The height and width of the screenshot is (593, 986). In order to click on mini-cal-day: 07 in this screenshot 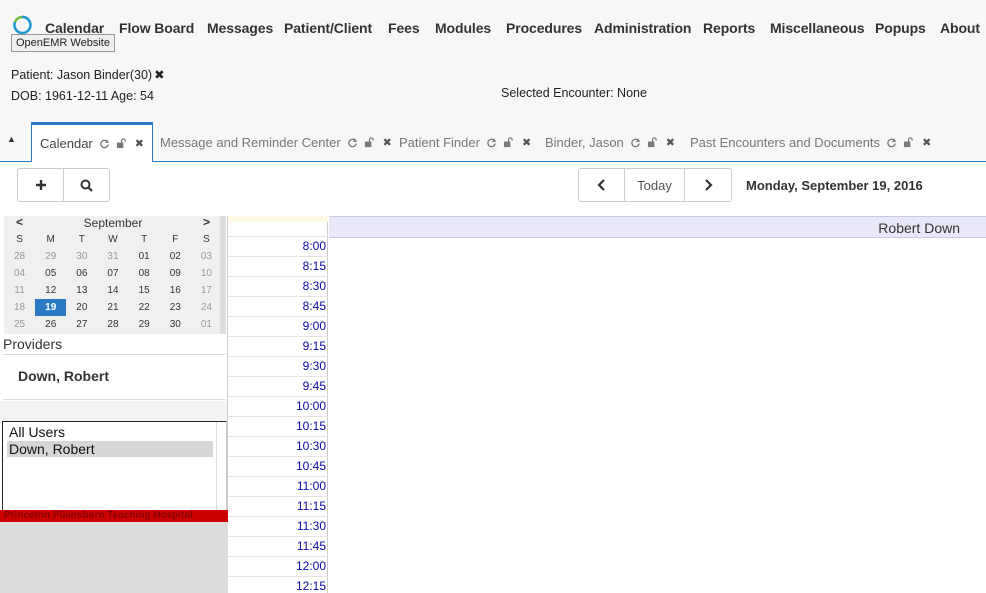, I will do `click(112, 273)`.